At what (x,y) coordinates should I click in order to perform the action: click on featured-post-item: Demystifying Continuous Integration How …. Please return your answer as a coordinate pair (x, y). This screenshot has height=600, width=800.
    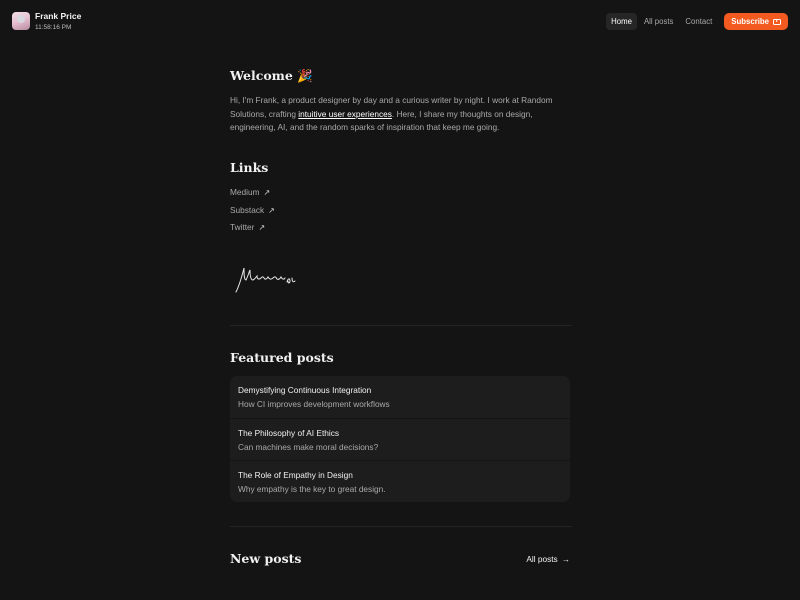
    Looking at the image, I should click on (400, 397).